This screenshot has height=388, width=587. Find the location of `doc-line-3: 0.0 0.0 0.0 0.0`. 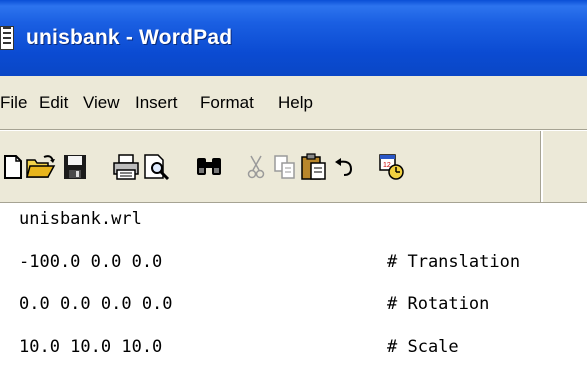

doc-line-3: 0.0 0.0 0.0 0.0 is located at coordinates (96, 304).